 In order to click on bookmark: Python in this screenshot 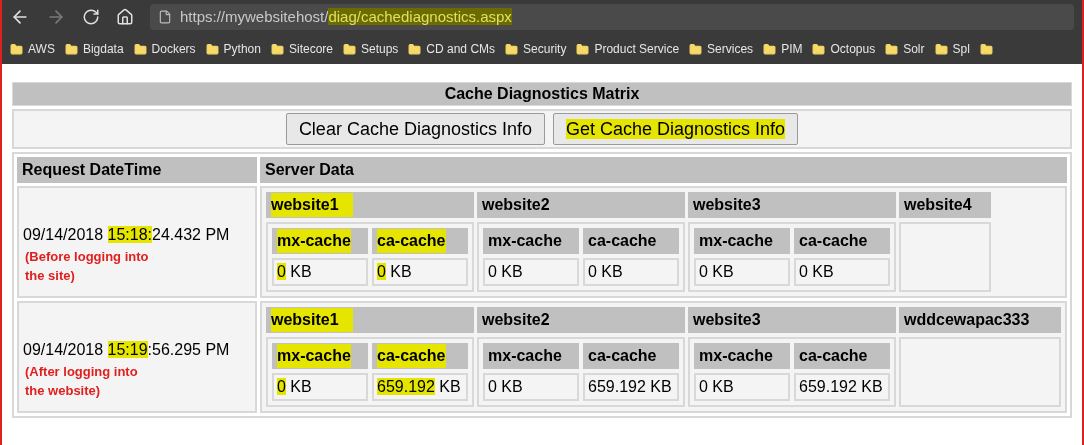, I will do `click(242, 49)`.